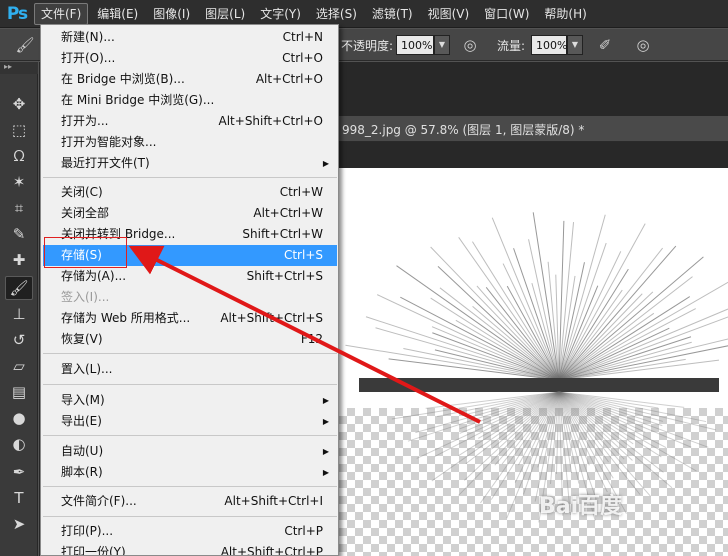 This screenshot has height=556, width=728. Describe the element at coordinates (190, 400) in the screenshot. I see `menu-item-import: 导入(M) ▶` at that location.